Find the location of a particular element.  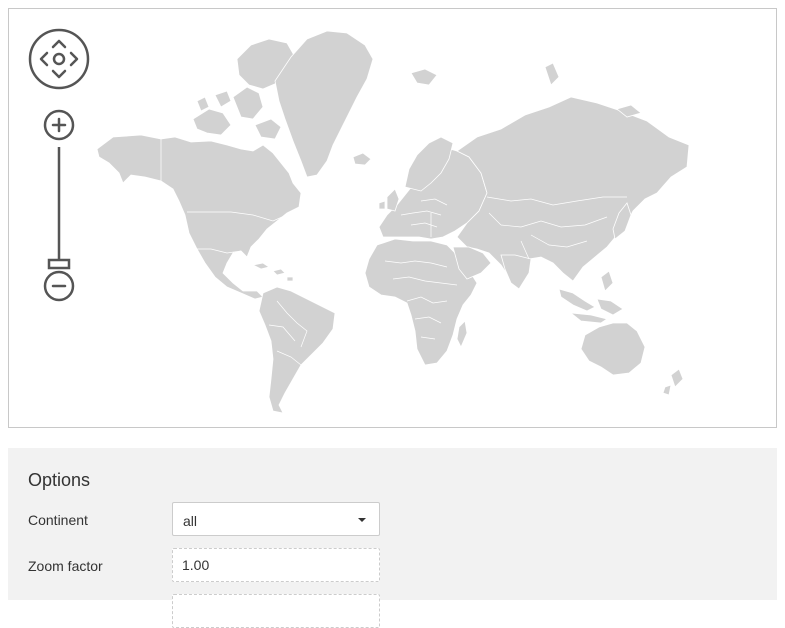

pan-reset-icon is located at coordinates (59, 59).